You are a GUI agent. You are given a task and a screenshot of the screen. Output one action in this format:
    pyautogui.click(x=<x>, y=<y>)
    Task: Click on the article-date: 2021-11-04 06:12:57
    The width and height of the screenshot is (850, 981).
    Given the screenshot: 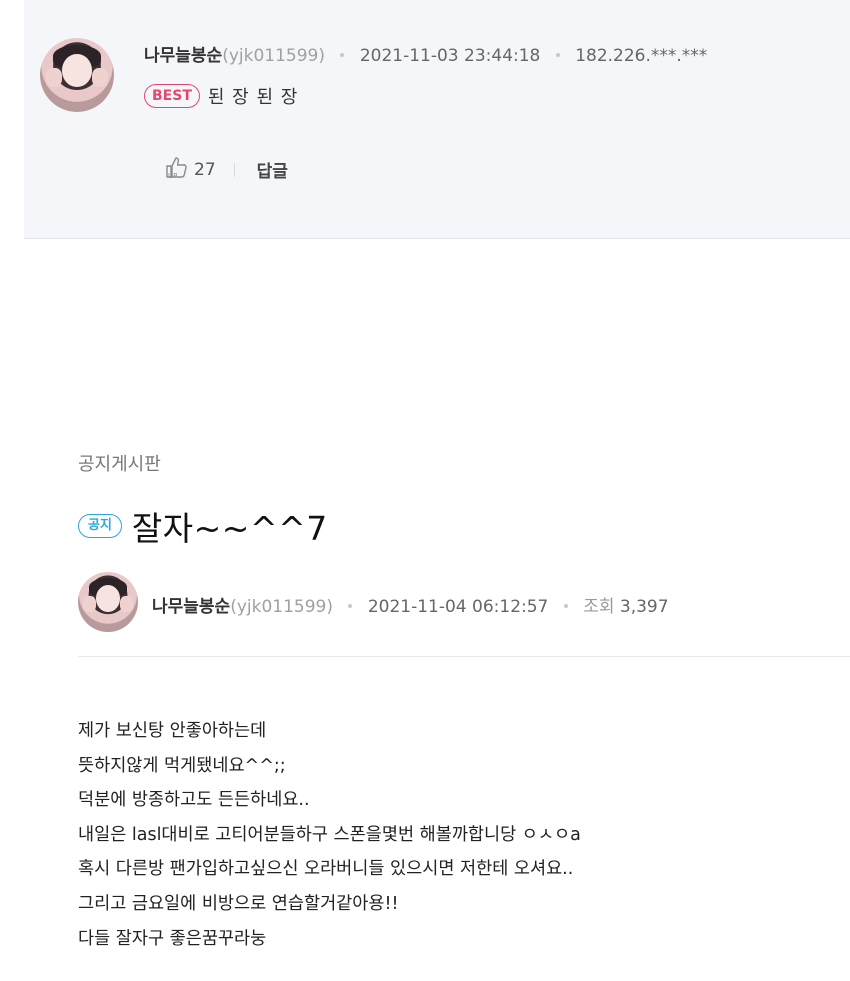 What is the action you would take?
    pyautogui.click(x=458, y=607)
    